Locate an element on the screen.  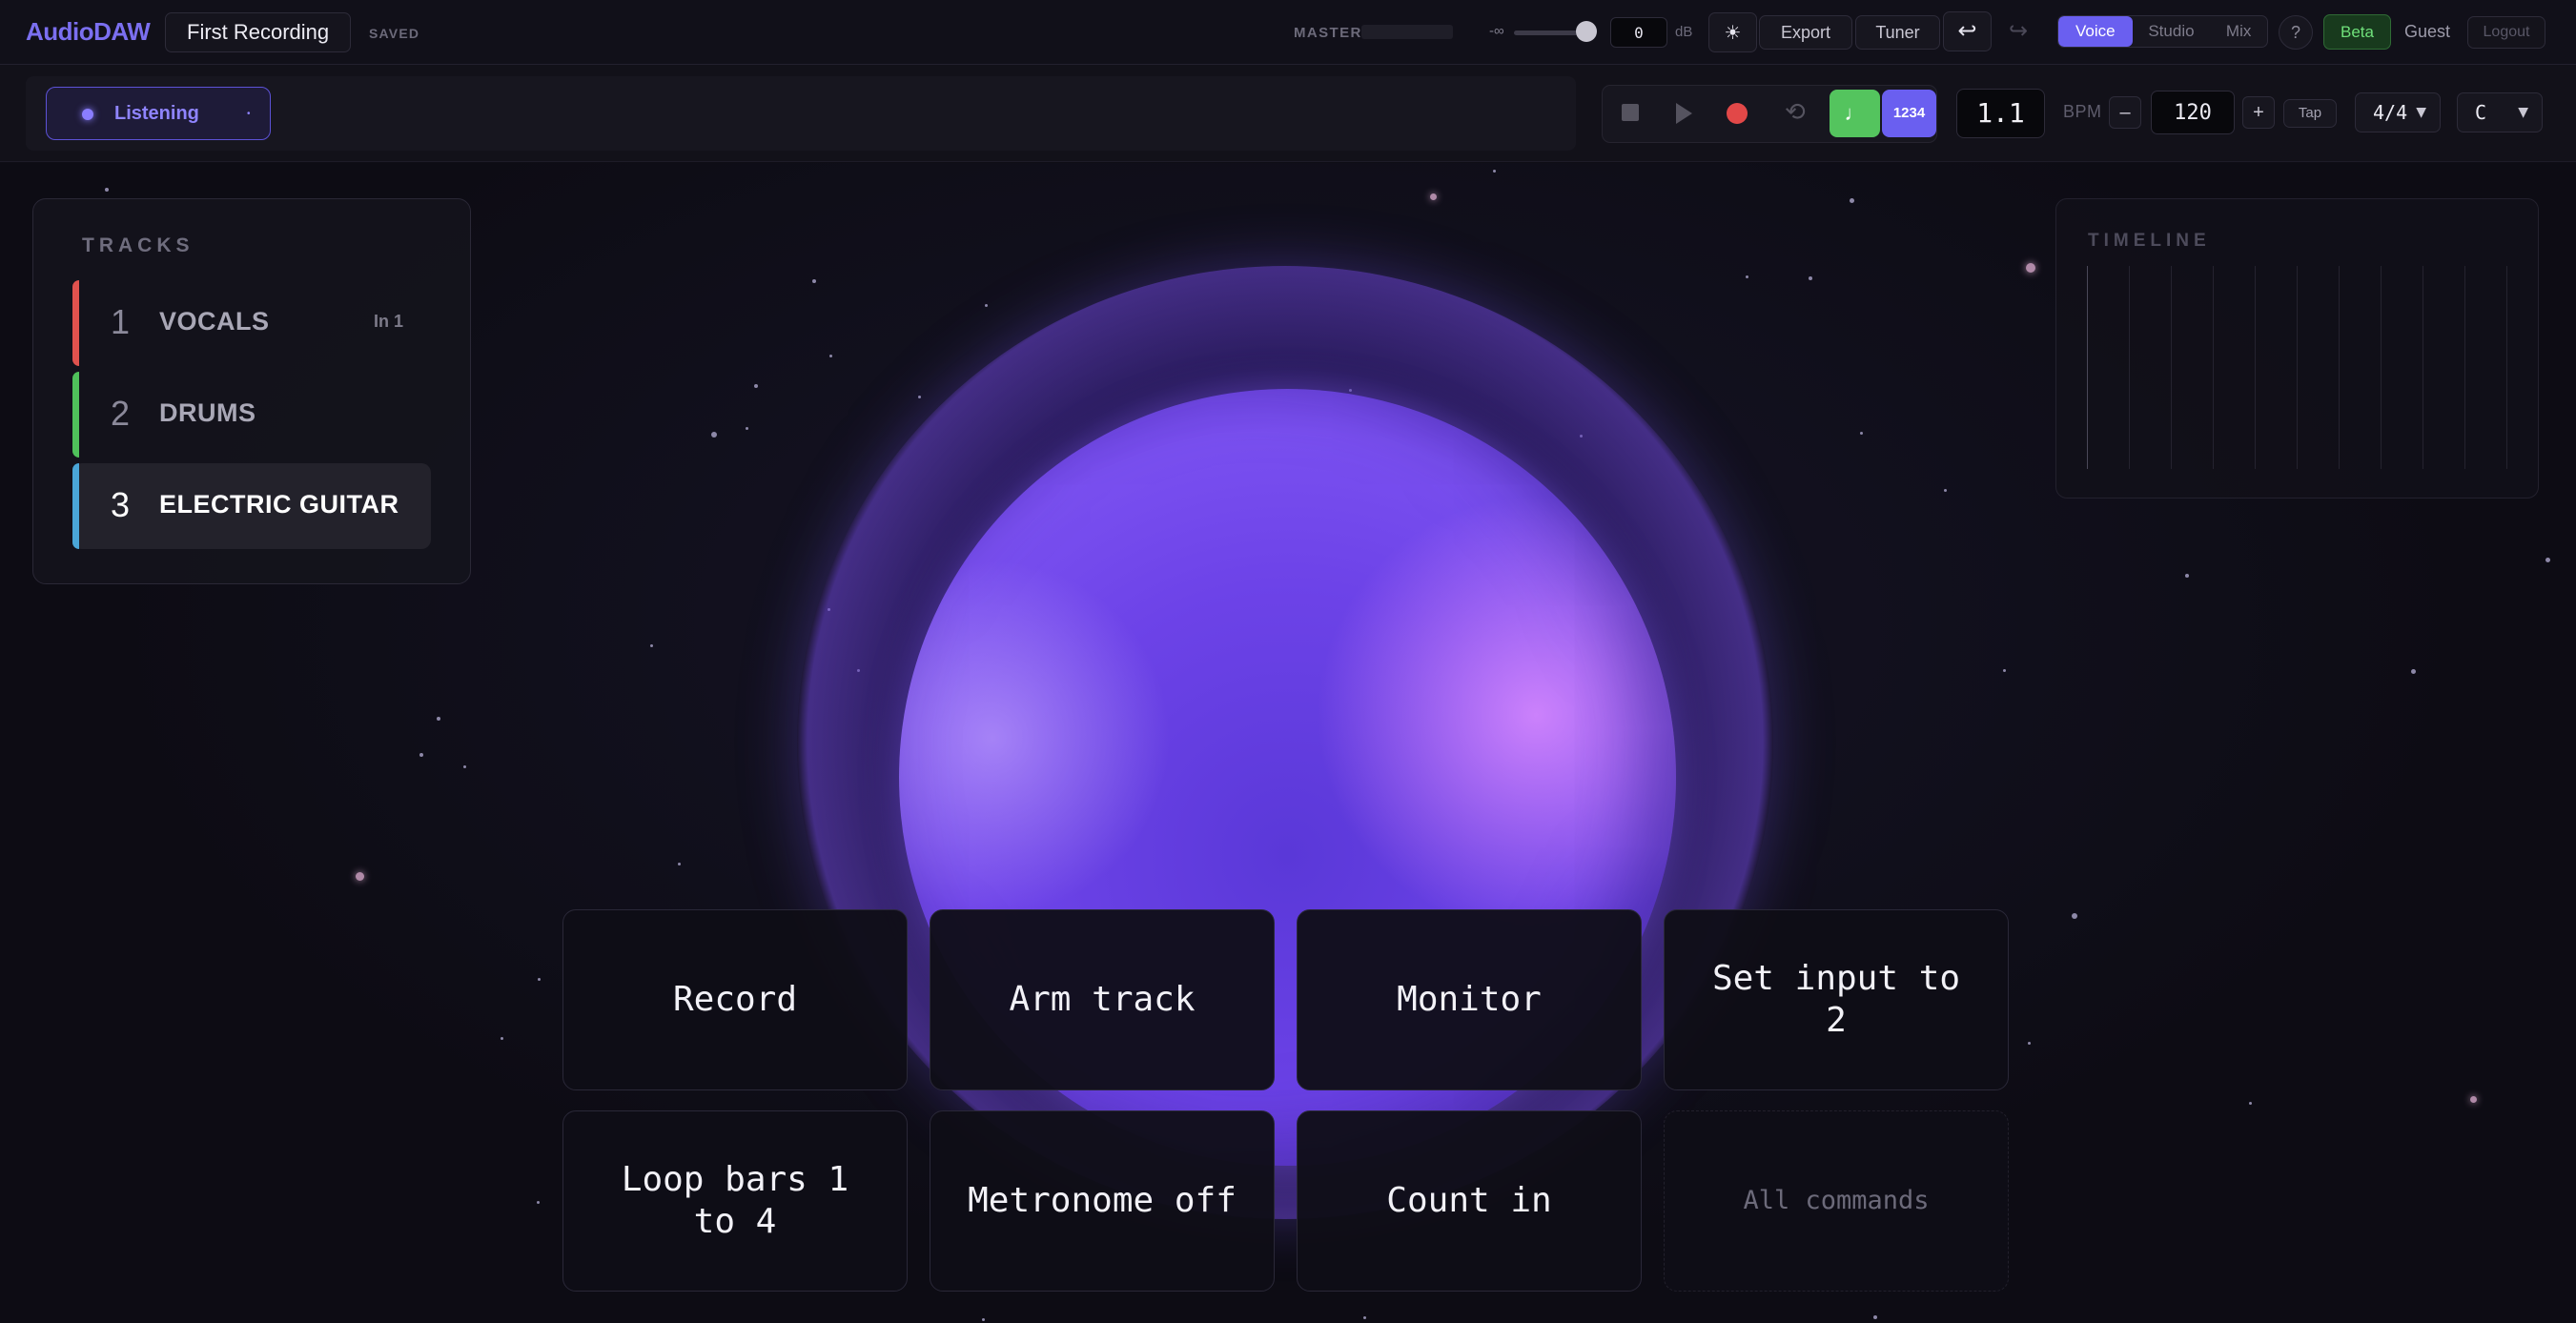
master-level-meter is located at coordinates (1407, 32).